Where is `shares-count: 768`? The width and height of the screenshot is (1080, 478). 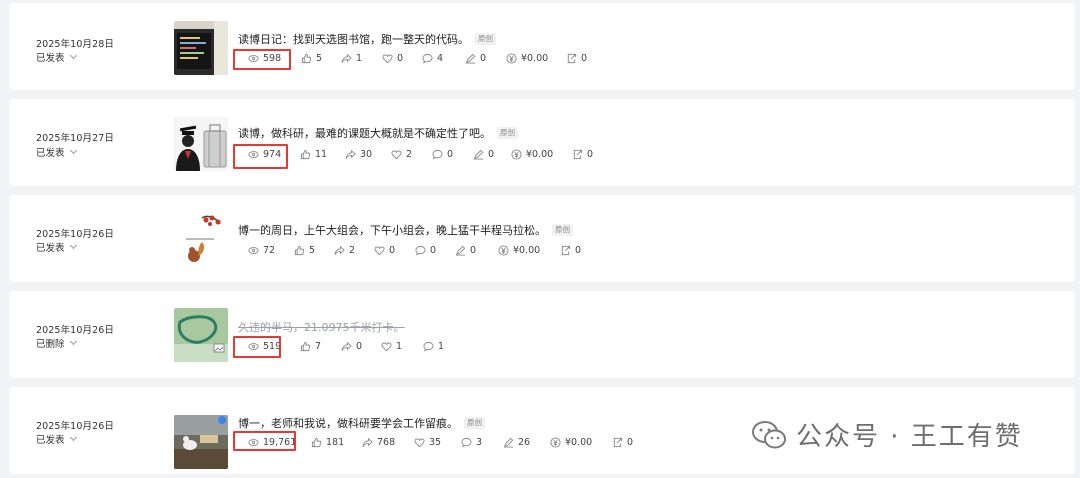
shares-count: 768 is located at coordinates (386, 442).